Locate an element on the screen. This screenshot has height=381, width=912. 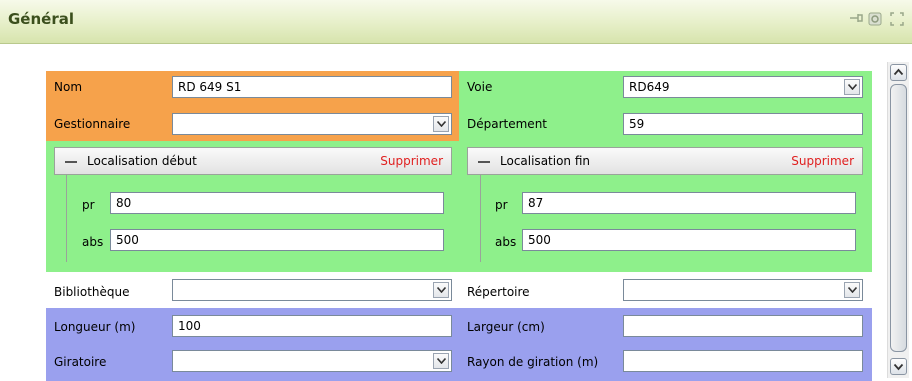
settings-icon is located at coordinates (875, 21).